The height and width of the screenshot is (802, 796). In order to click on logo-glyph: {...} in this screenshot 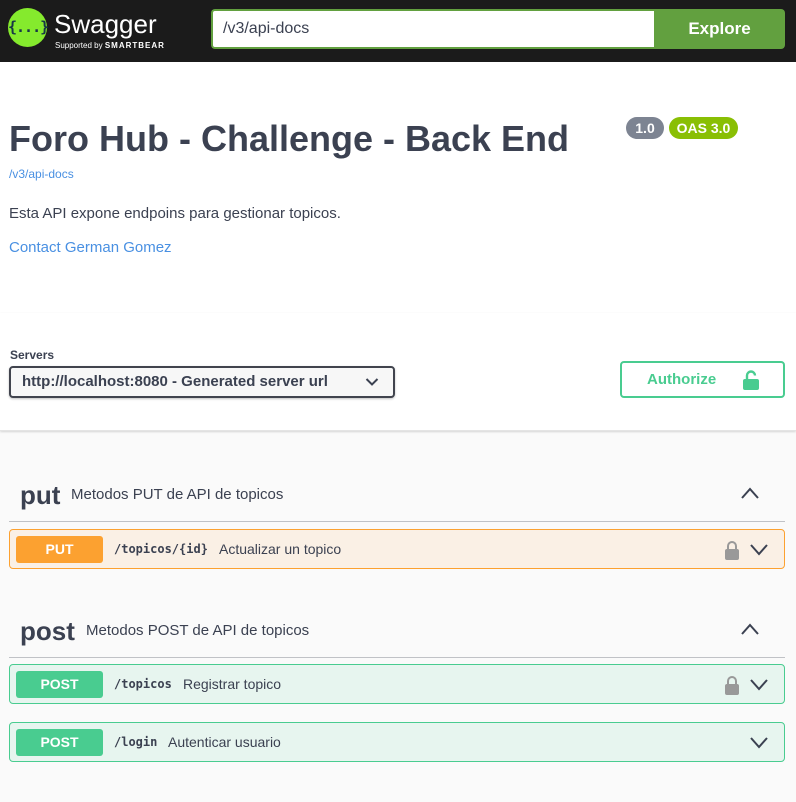, I will do `click(28, 27)`.